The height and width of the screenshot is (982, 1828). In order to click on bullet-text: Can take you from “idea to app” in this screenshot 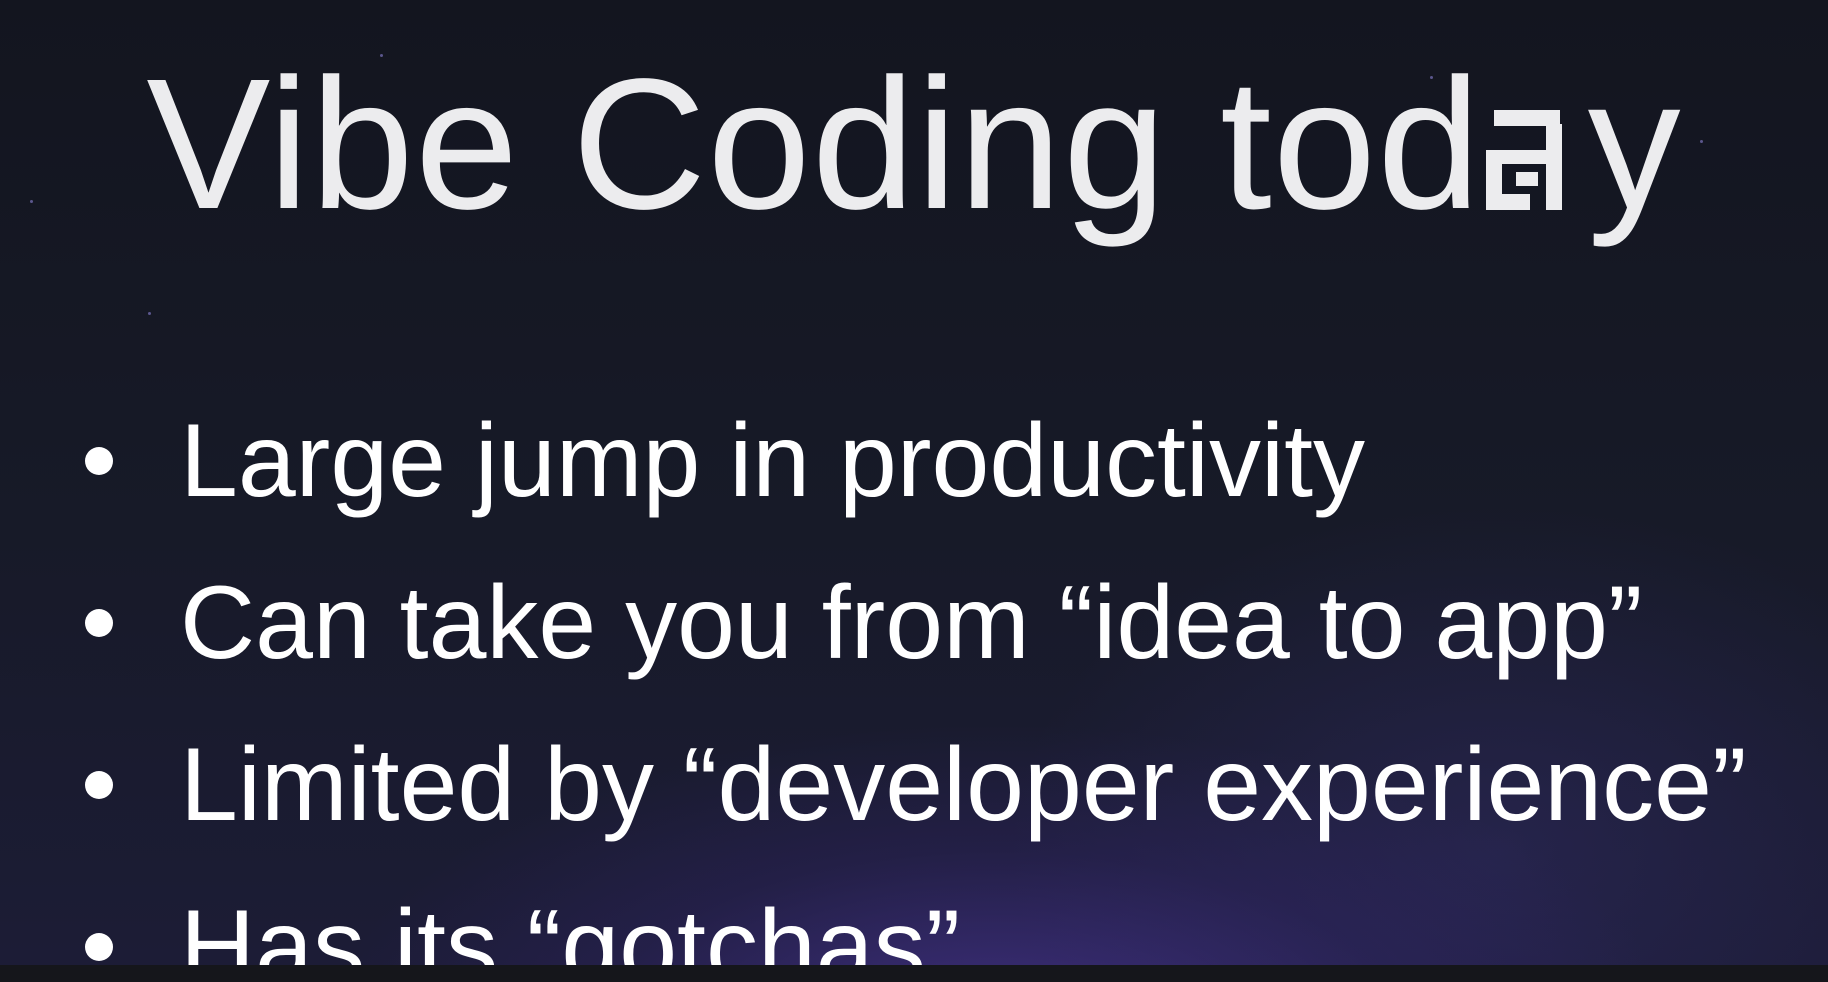, I will do `click(911, 623)`.